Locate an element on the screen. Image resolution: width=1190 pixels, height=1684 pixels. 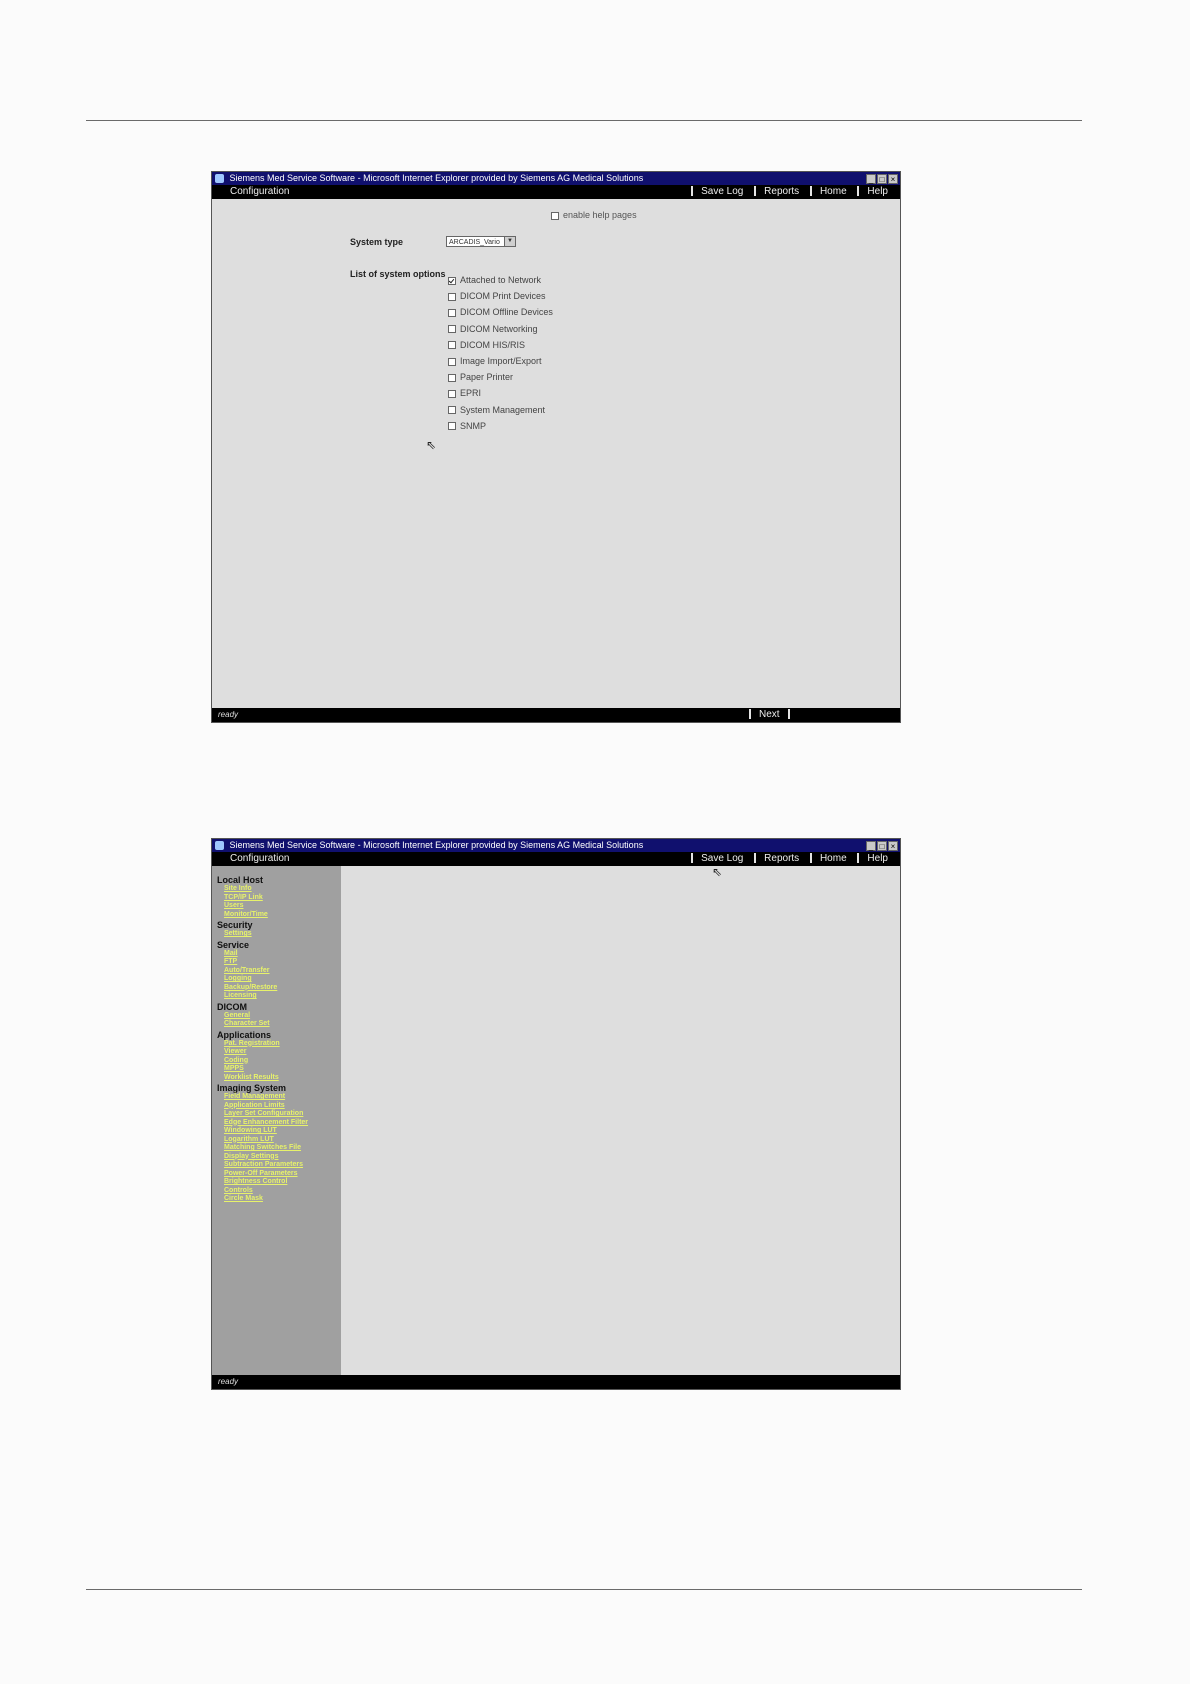
next-nav: Next is located at coordinates (769, 715).